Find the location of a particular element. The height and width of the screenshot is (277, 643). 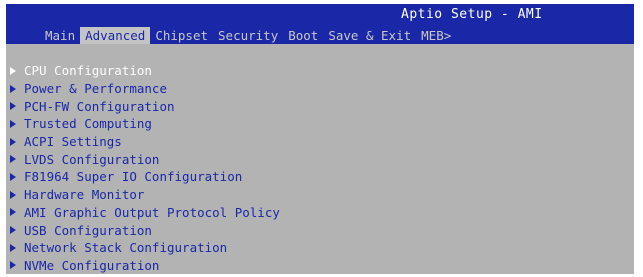

tab-chipset: Chipset is located at coordinates (181, 35).